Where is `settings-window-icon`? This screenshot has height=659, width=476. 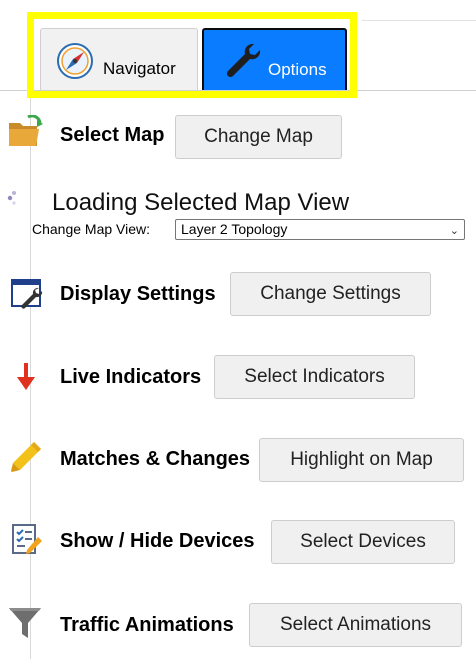 settings-window-icon is located at coordinates (27, 295).